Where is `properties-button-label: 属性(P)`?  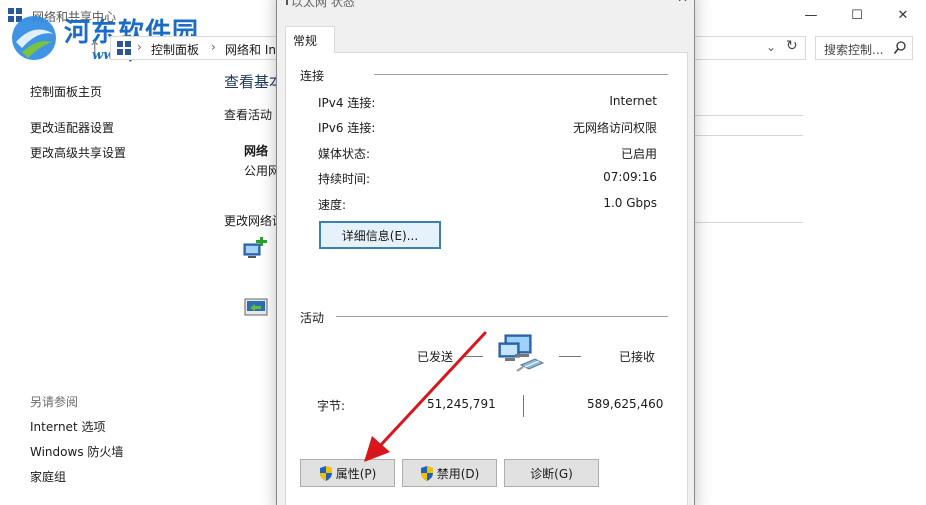
properties-button-label: 属性(P) is located at coordinates (356, 473).